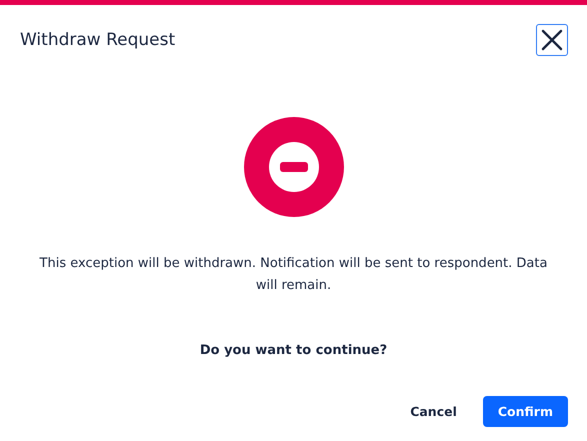 This screenshot has width=587, height=441. What do you see at coordinates (294, 167) in the screenshot?
I see `block-icon` at bounding box center [294, 167].